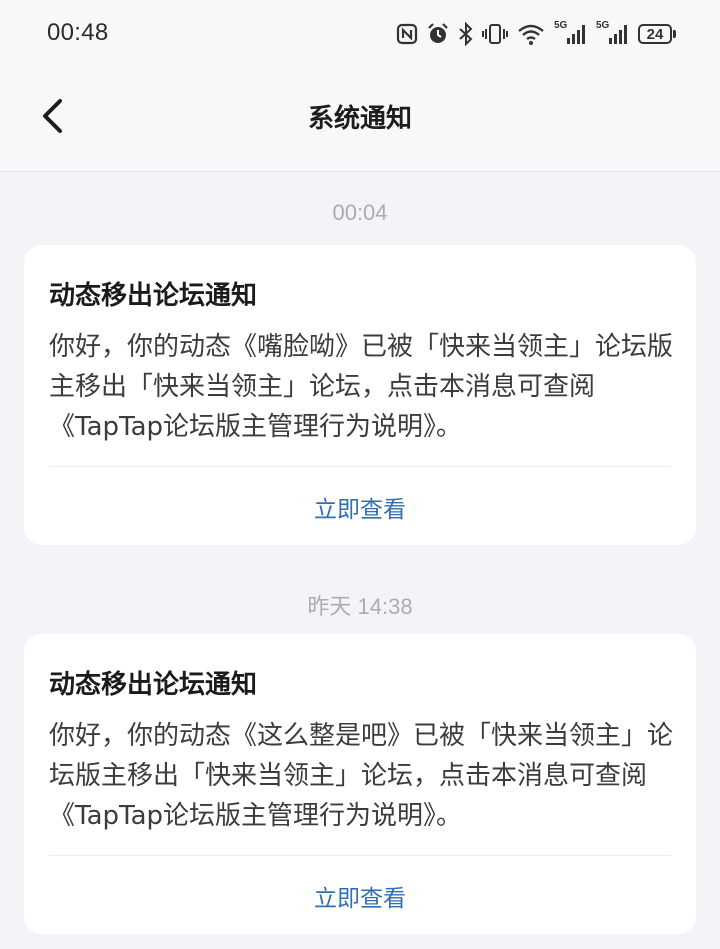  I want to click on page-title: 系统通知, so click(359, 119).